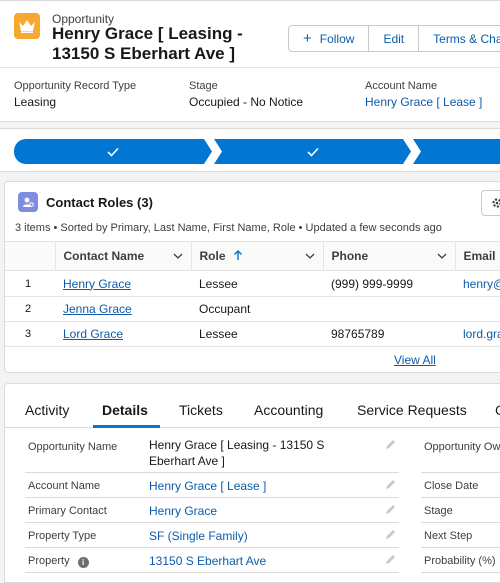 The width and height of the screenshot is (500, 583). Describe the element at coordinates (64, 486) in the screenshot. I see `field-label: Account Name` at that location.